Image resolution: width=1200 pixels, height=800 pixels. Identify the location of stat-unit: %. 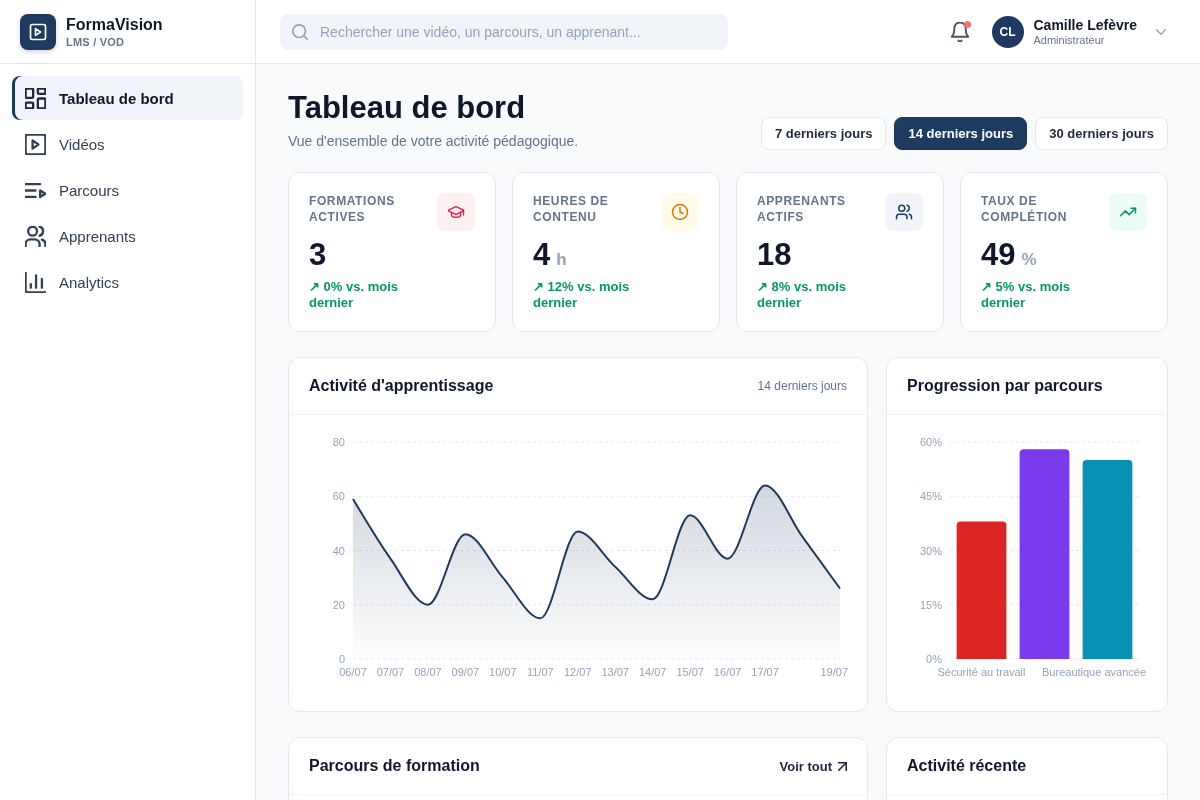
(1029, 260).